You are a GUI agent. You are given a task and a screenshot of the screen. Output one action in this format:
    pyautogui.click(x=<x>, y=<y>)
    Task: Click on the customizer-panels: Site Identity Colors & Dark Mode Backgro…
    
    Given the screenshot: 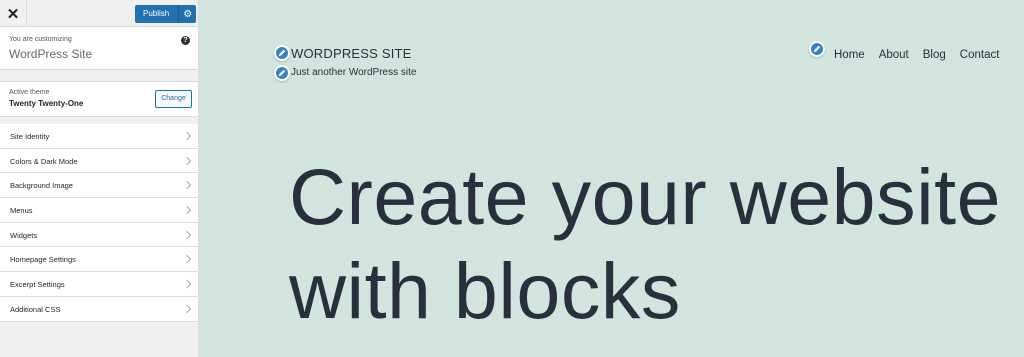 What is the action you would take?
    pyautogui.click(x=99, y=223)
    